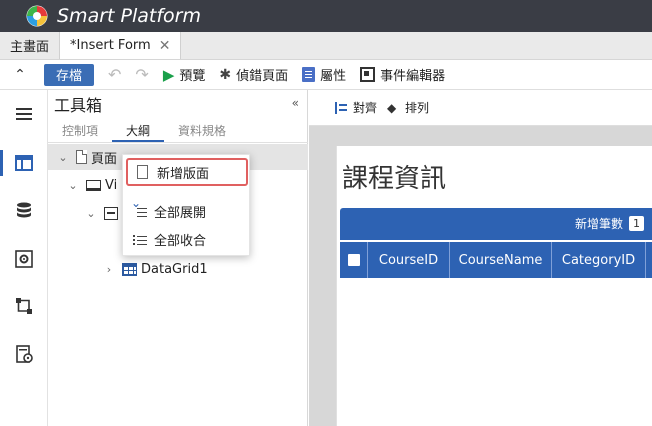 Image resolution: width=652 pixels, height=426 pixels. I want to click on subtab-data-spec: 資料規格, so click(202, 131).